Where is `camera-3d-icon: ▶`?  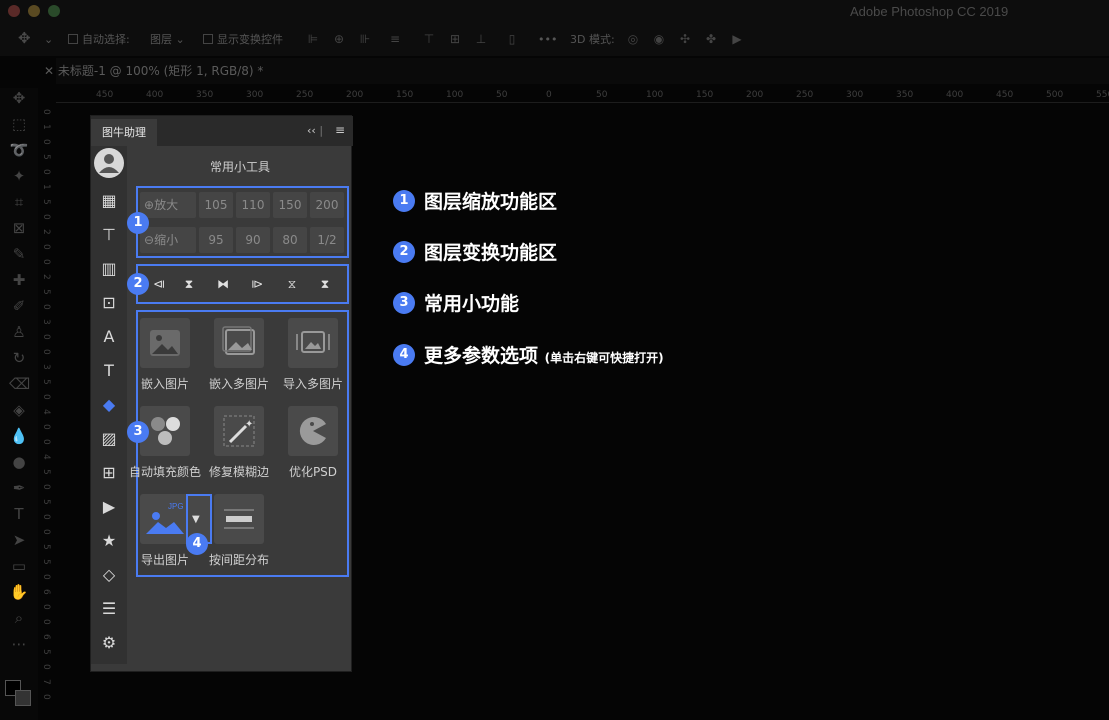
camera-3d-icon: ▶ is located at coordinates (737, 39).